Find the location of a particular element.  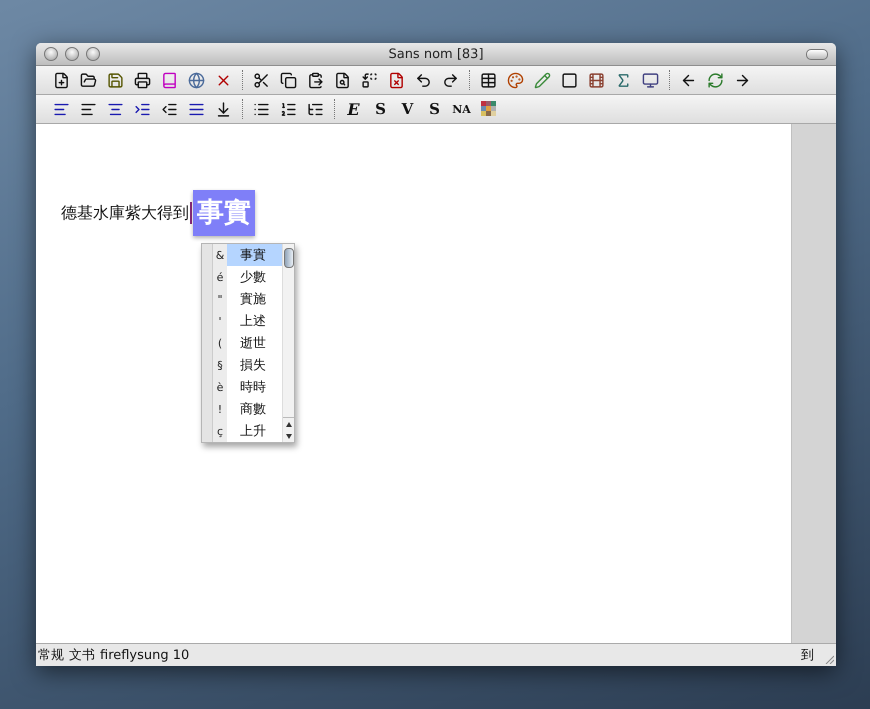

scroll-up-icon is located at coordinates (289, 424).